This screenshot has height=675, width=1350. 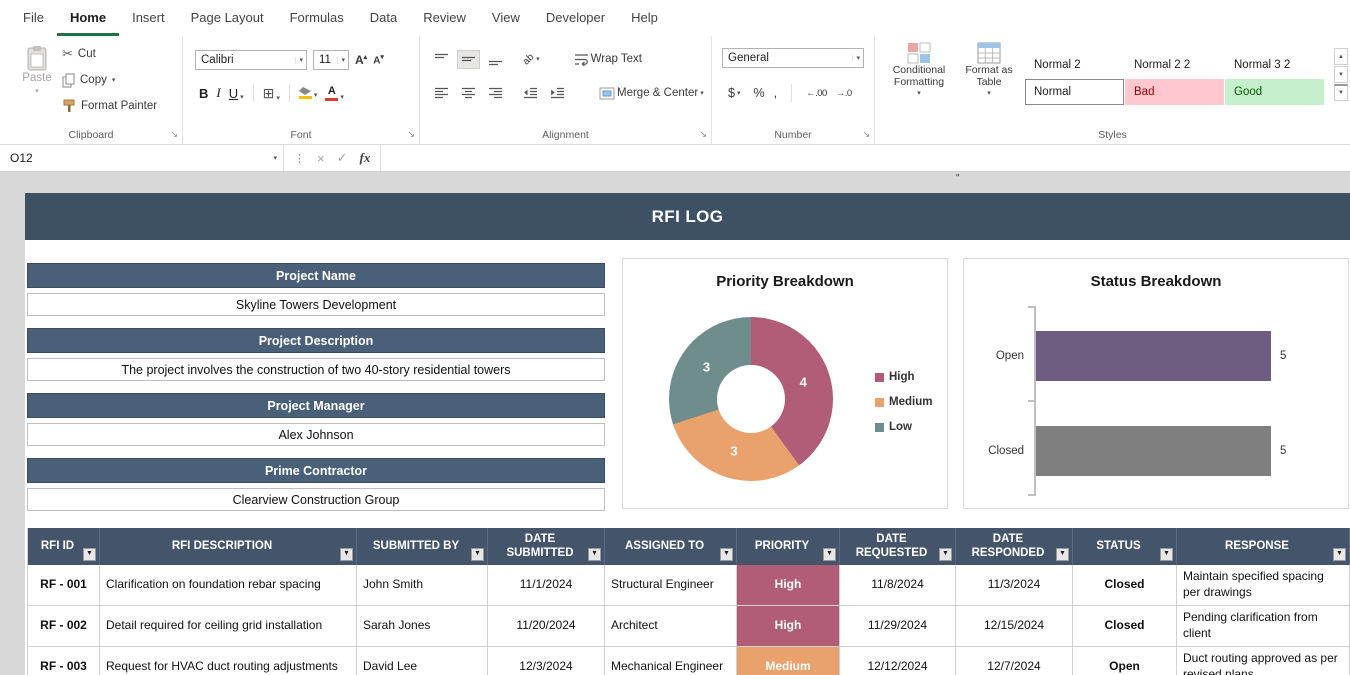 I want to click on gallery-scroll-down-button: ▼, so click(x=1341, y=74).